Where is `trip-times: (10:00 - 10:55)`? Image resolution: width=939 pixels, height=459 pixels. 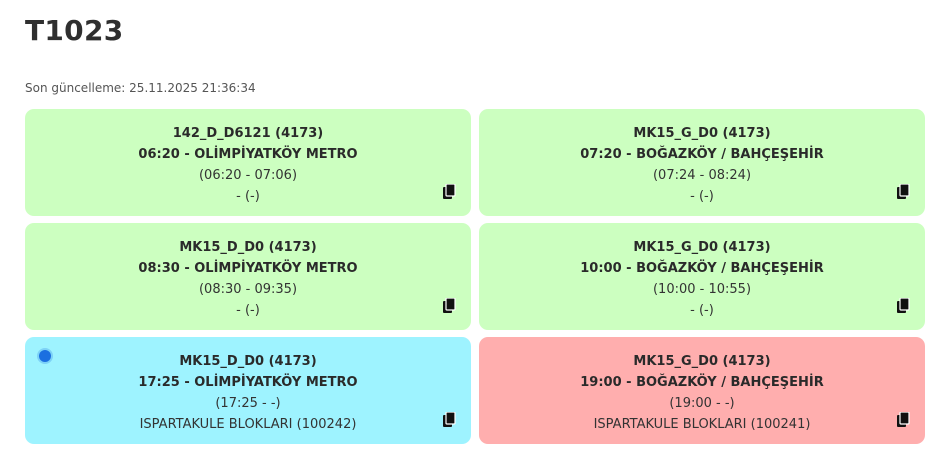
trip-times: (10:00 - 10:55) is located at coordinates (702, 289).